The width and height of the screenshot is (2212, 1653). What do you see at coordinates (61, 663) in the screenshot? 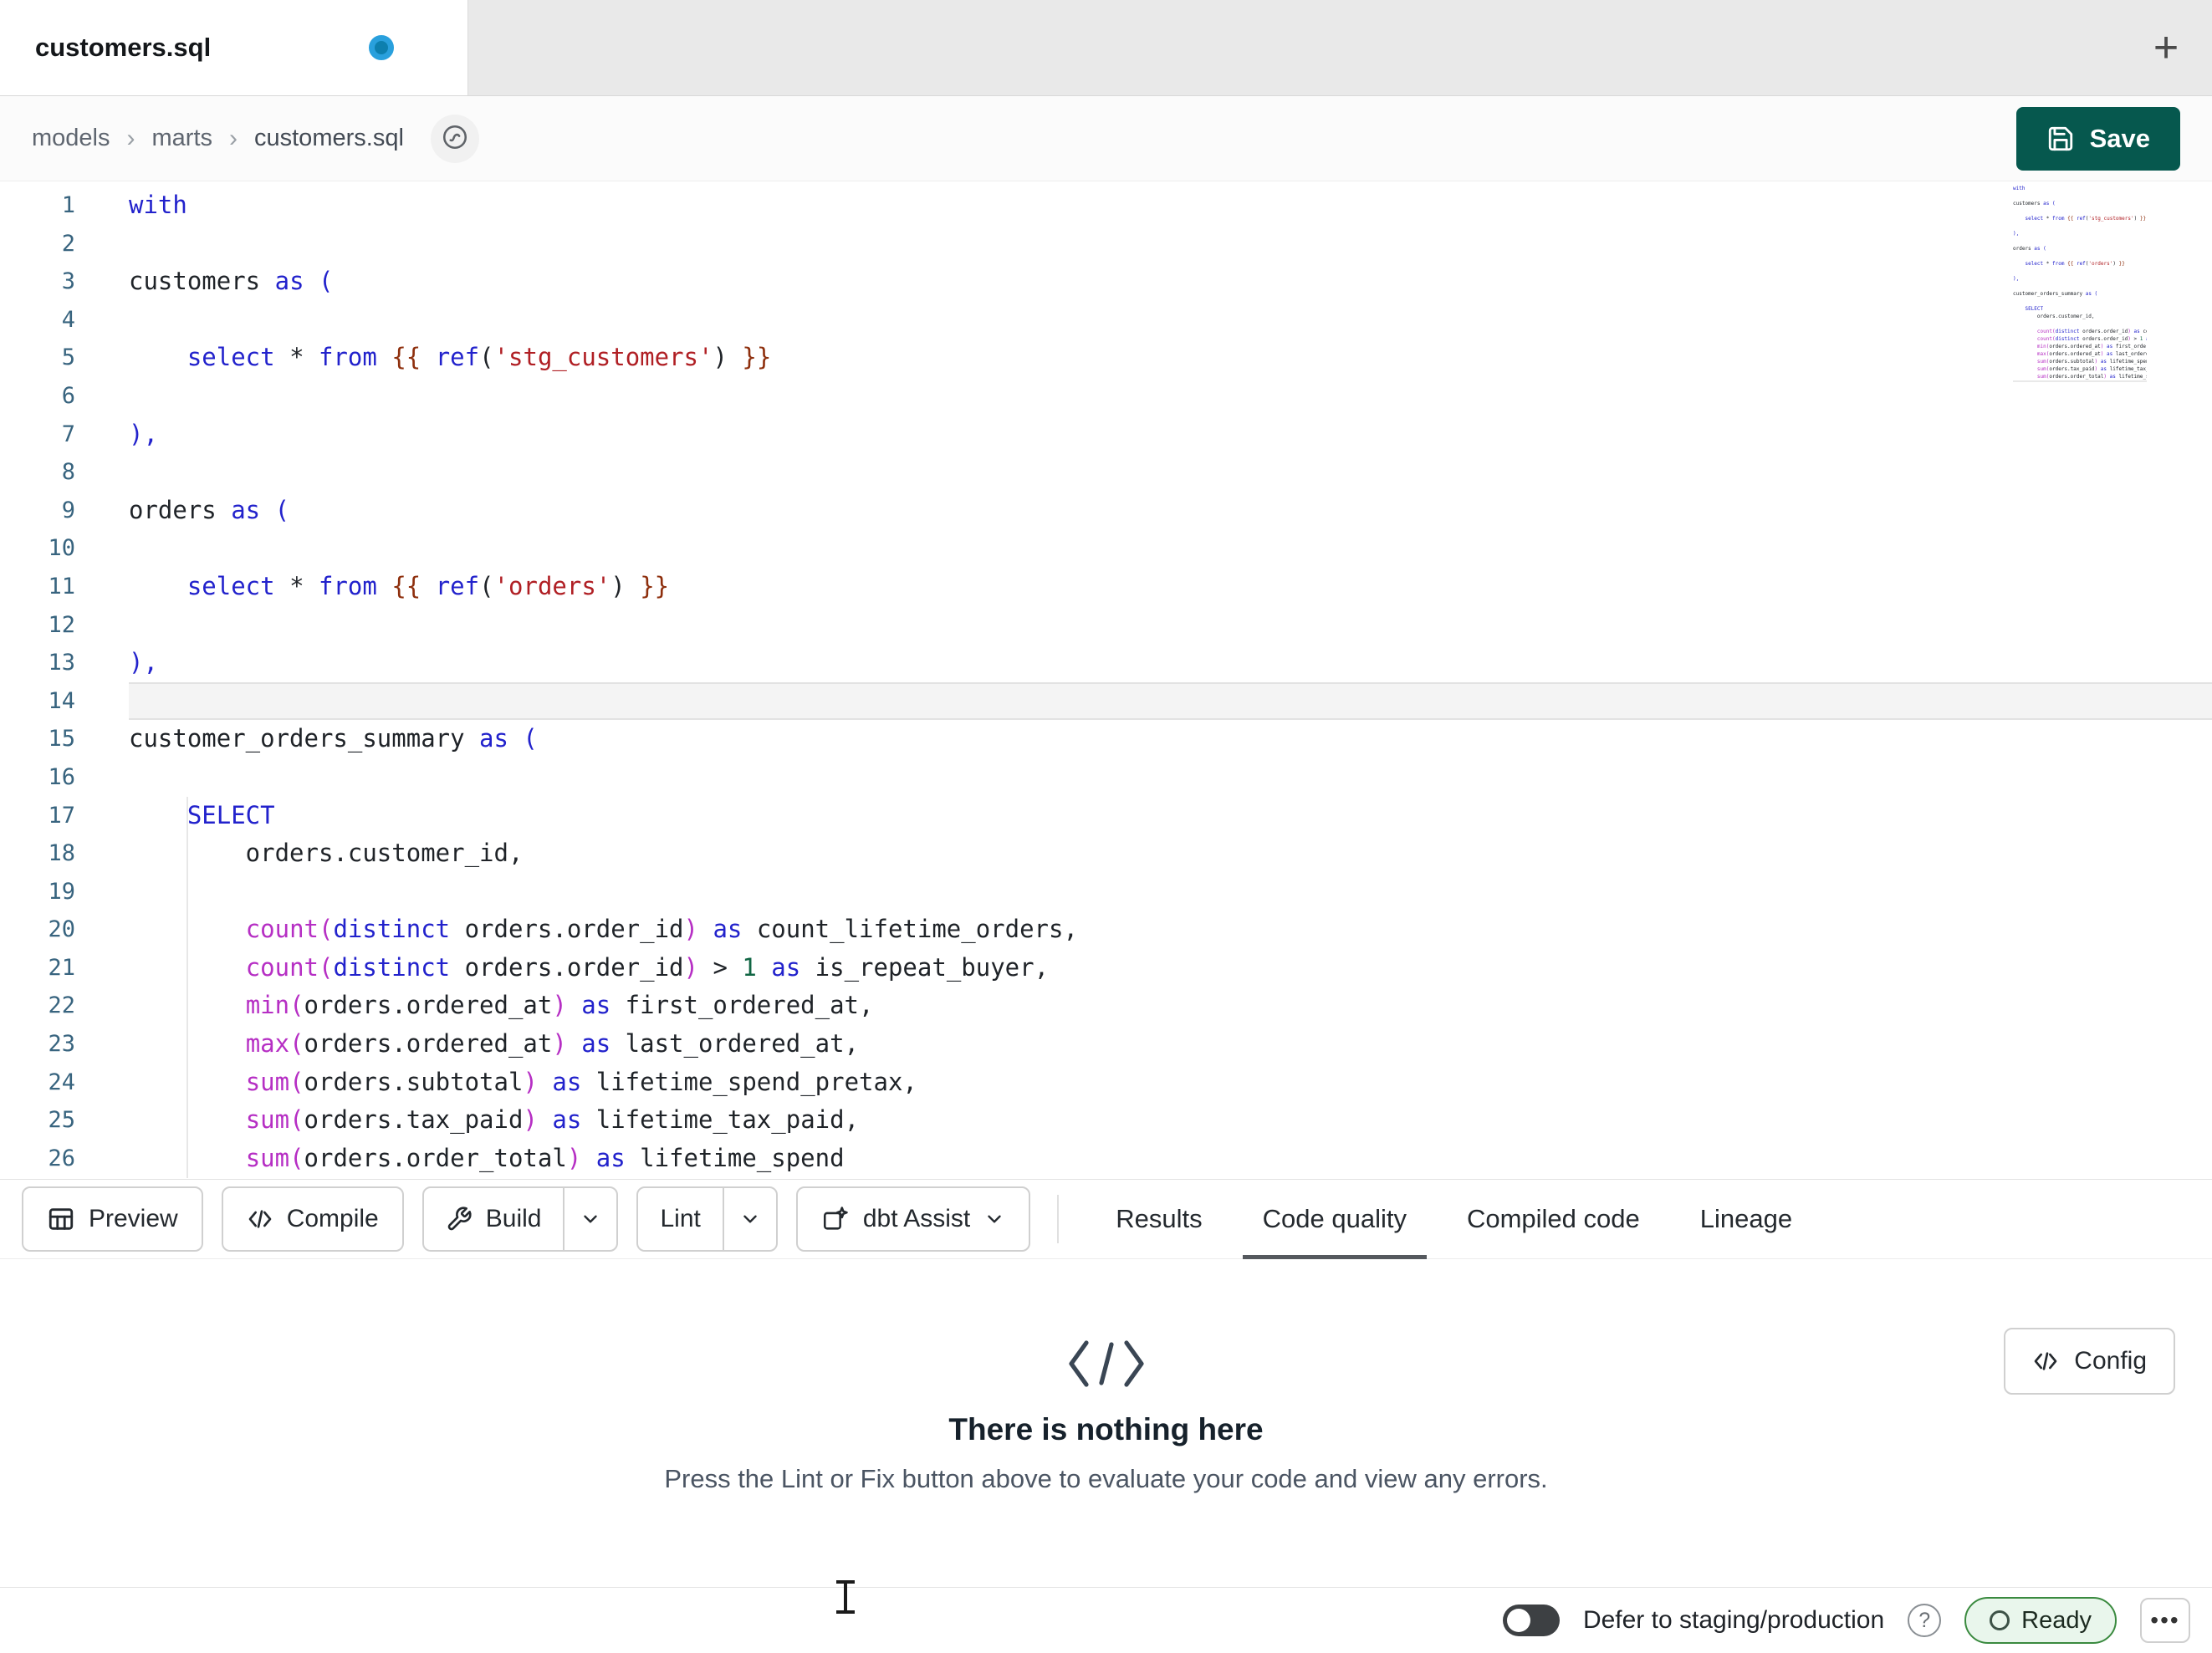
I see `line-number: 13` at bounding box center [61, 663].